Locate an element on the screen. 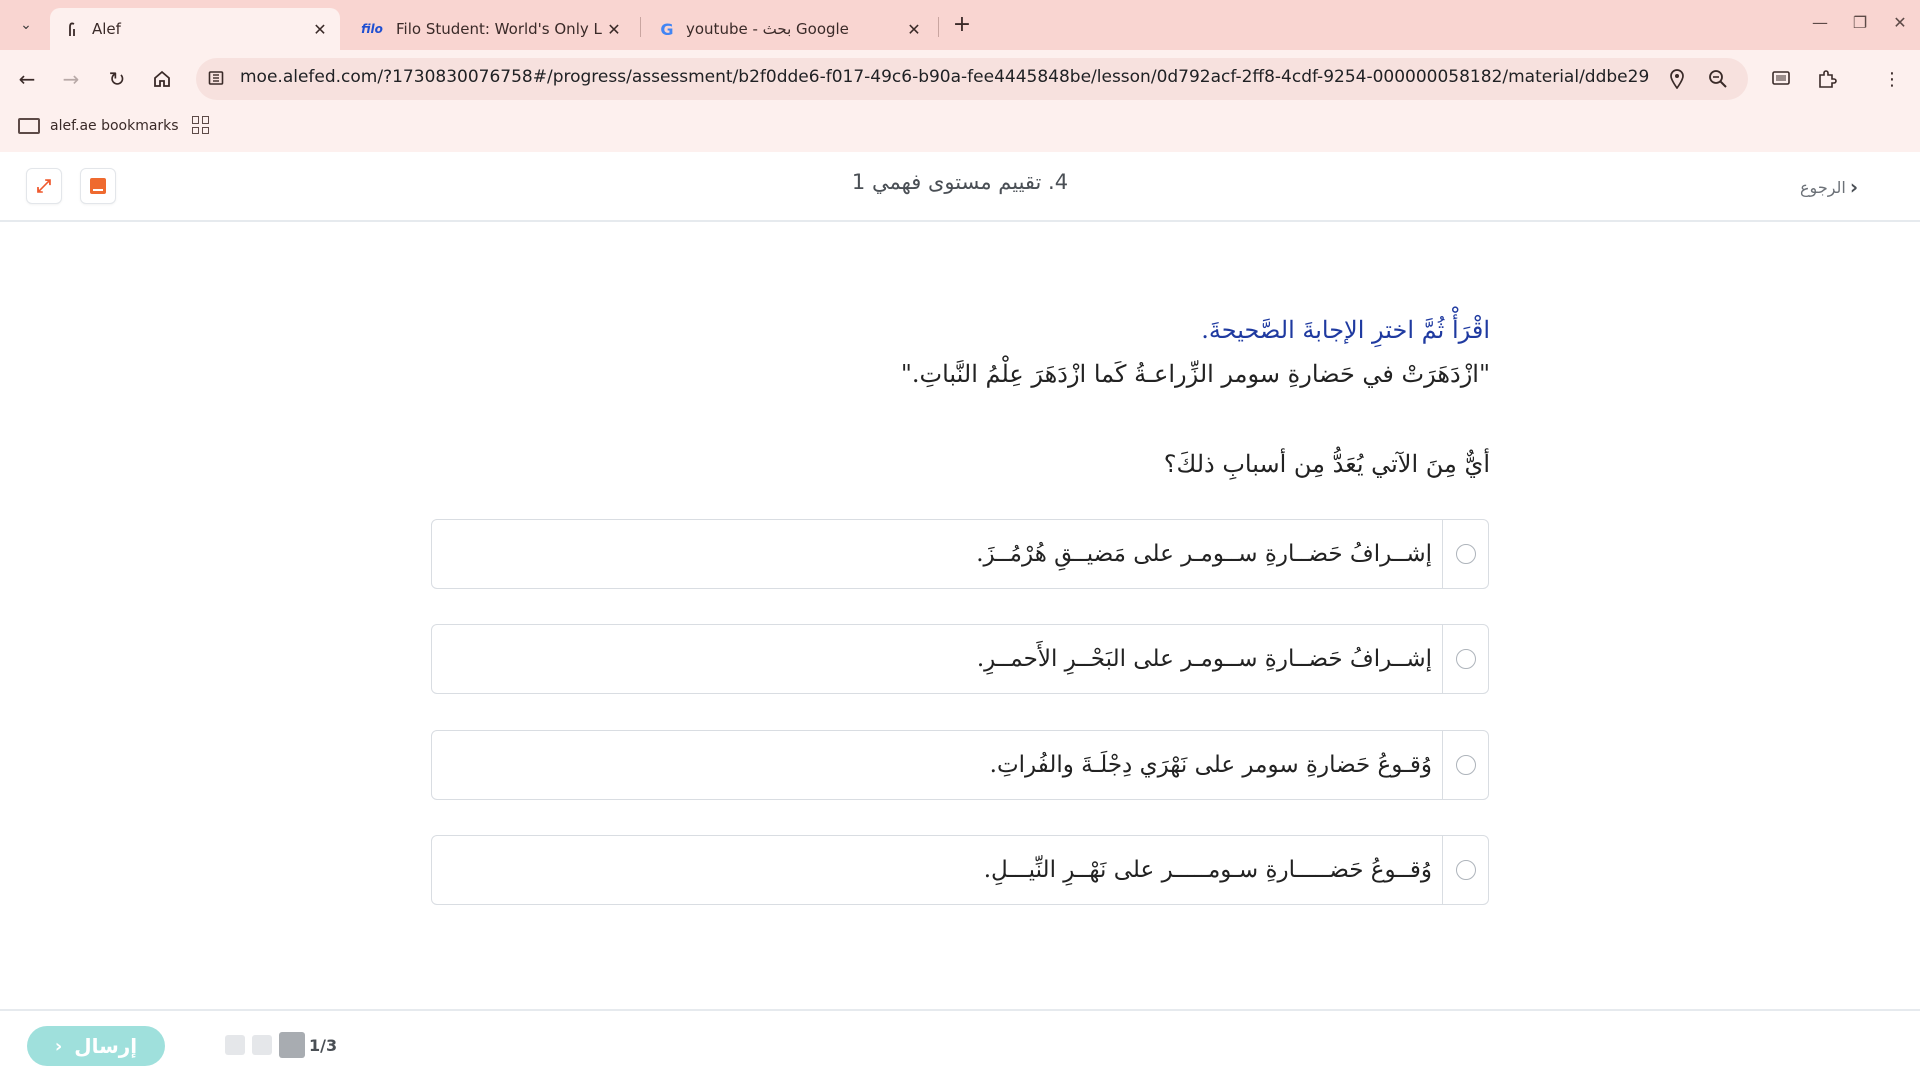 The height and width of the screenshot is (1080, 1920). minimize-button: — is located at coordinates (1820, 22).